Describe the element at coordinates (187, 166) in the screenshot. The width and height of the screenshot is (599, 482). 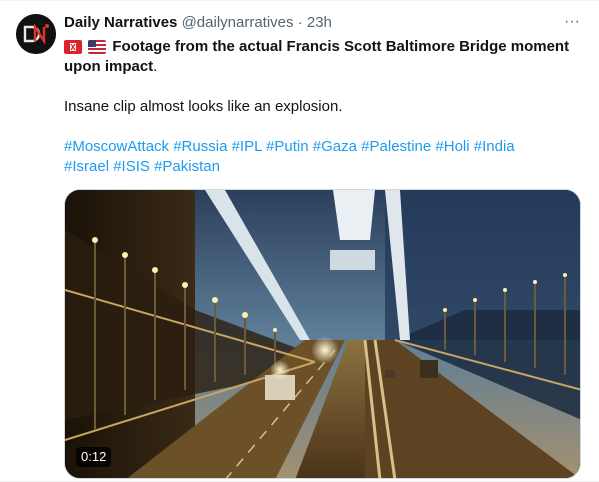
I see `hashtag-link: #Pakistan` at that location.